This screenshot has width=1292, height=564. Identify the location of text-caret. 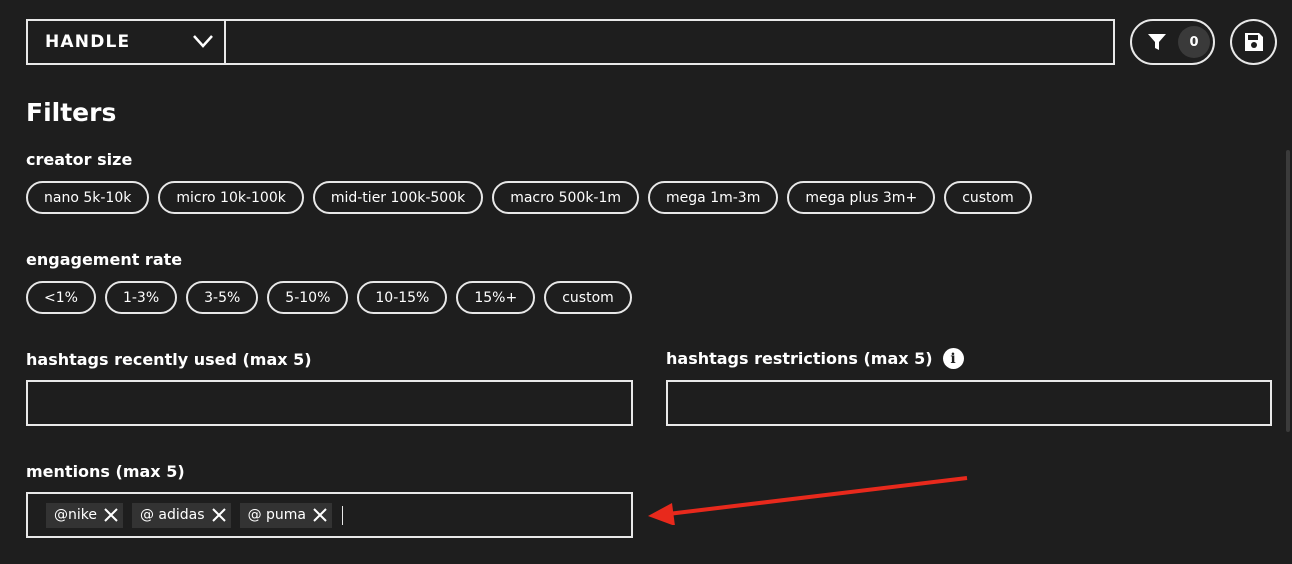
(342, 515).